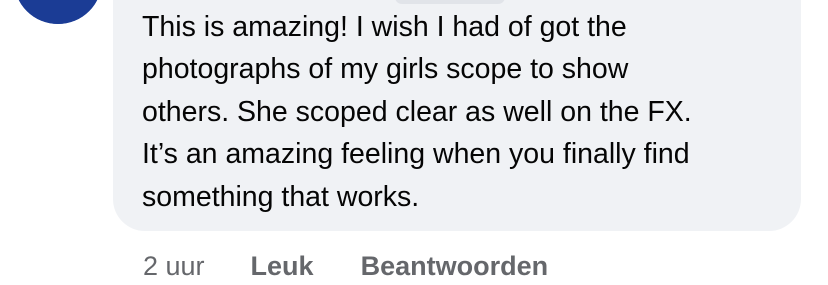 Image resolution: width=828 pixels, height=285 pixels. Describe the element at coordinates (282, 266) in the screenshot. I see `like-button: Leuk` at that location.